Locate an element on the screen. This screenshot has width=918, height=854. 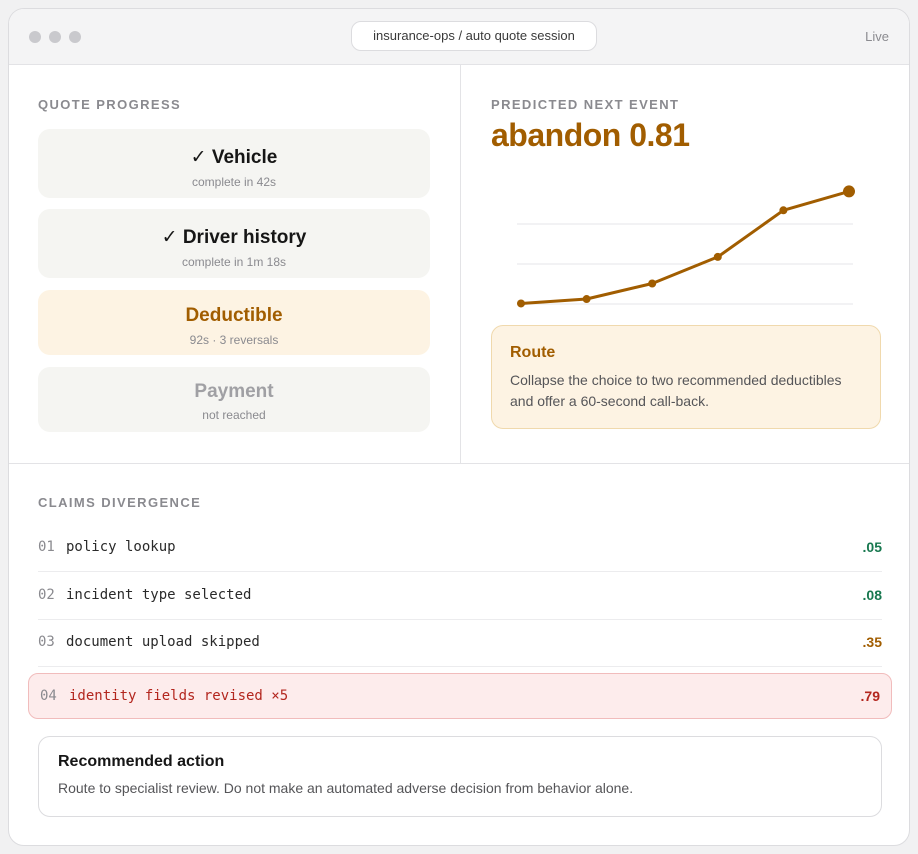
step-title: ✓ Driver history is located at coordinates (234, 237).